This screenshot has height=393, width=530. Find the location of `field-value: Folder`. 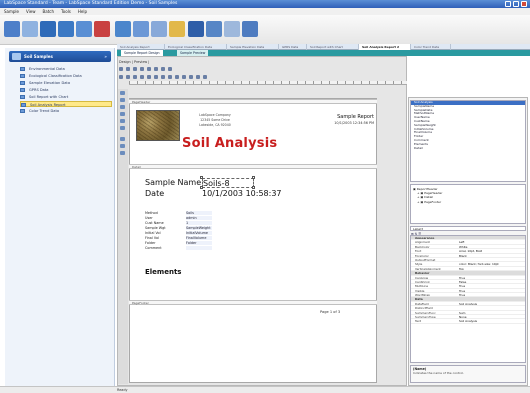

field-value: Folder is located at coordinates (199, 243).